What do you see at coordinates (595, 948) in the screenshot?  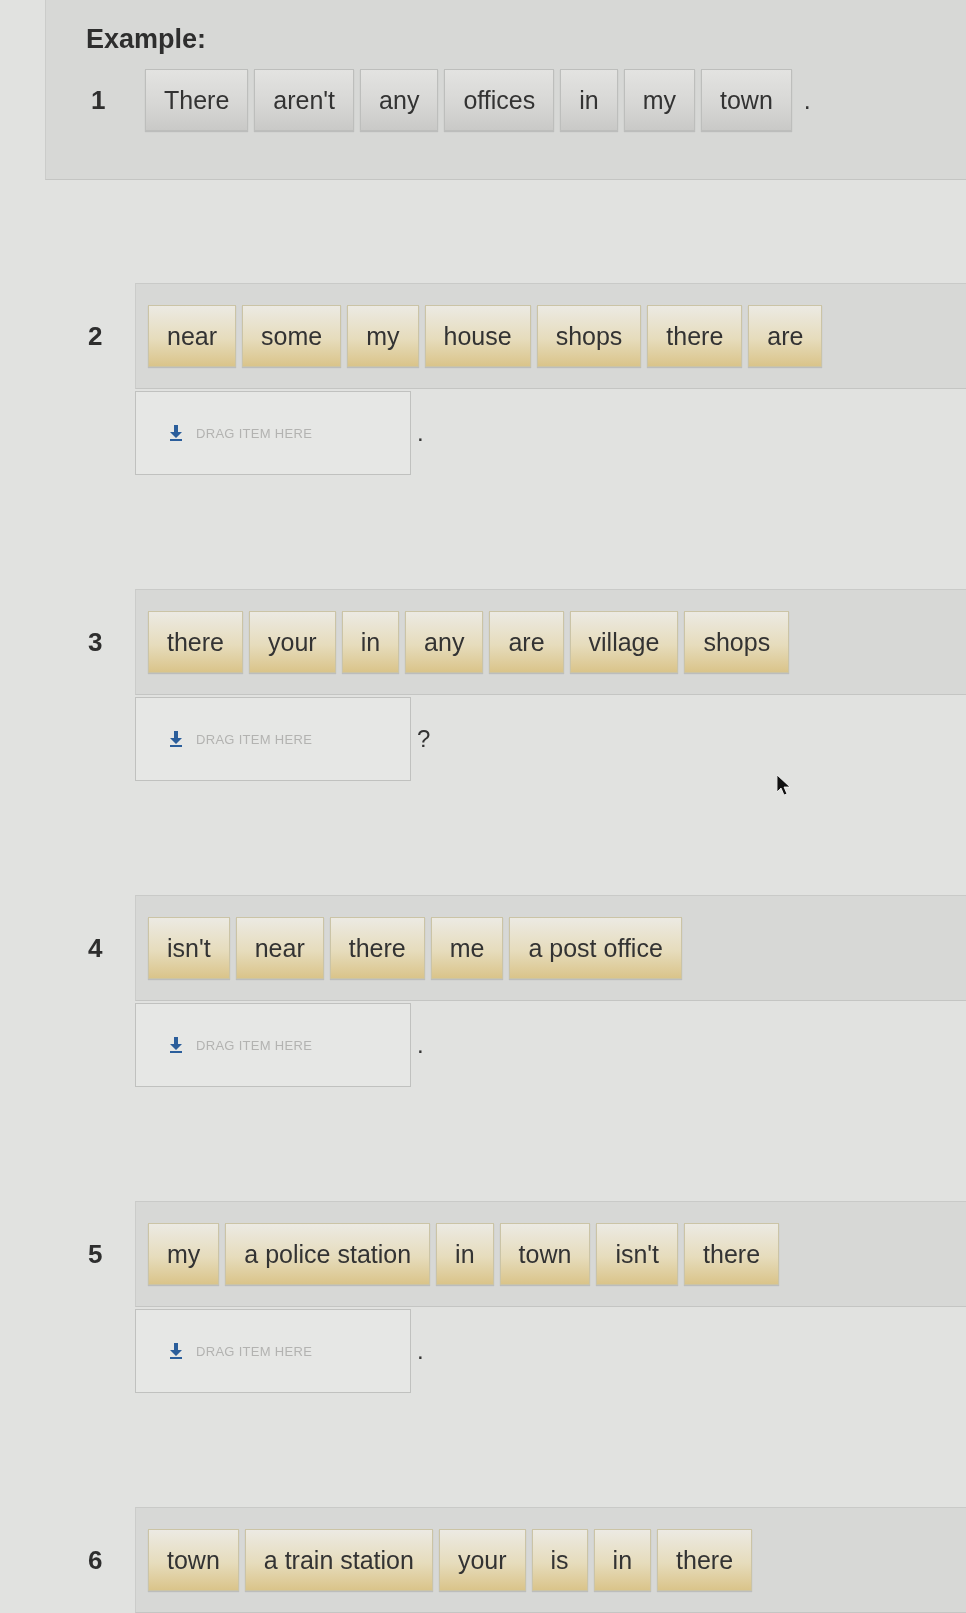 I see `word-tile: a post office` at bounding box center [595, 948].